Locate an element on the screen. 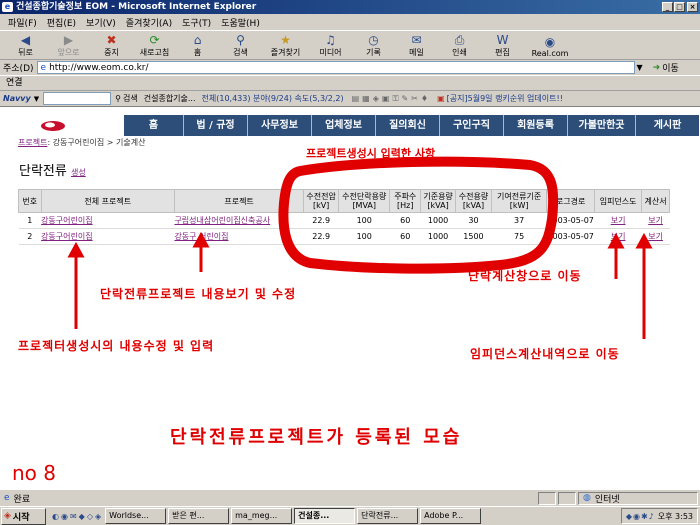 The width and height of the screenshot is (700, 525). status-zone-text: 인터넷 is located at coordinates (607, 499).